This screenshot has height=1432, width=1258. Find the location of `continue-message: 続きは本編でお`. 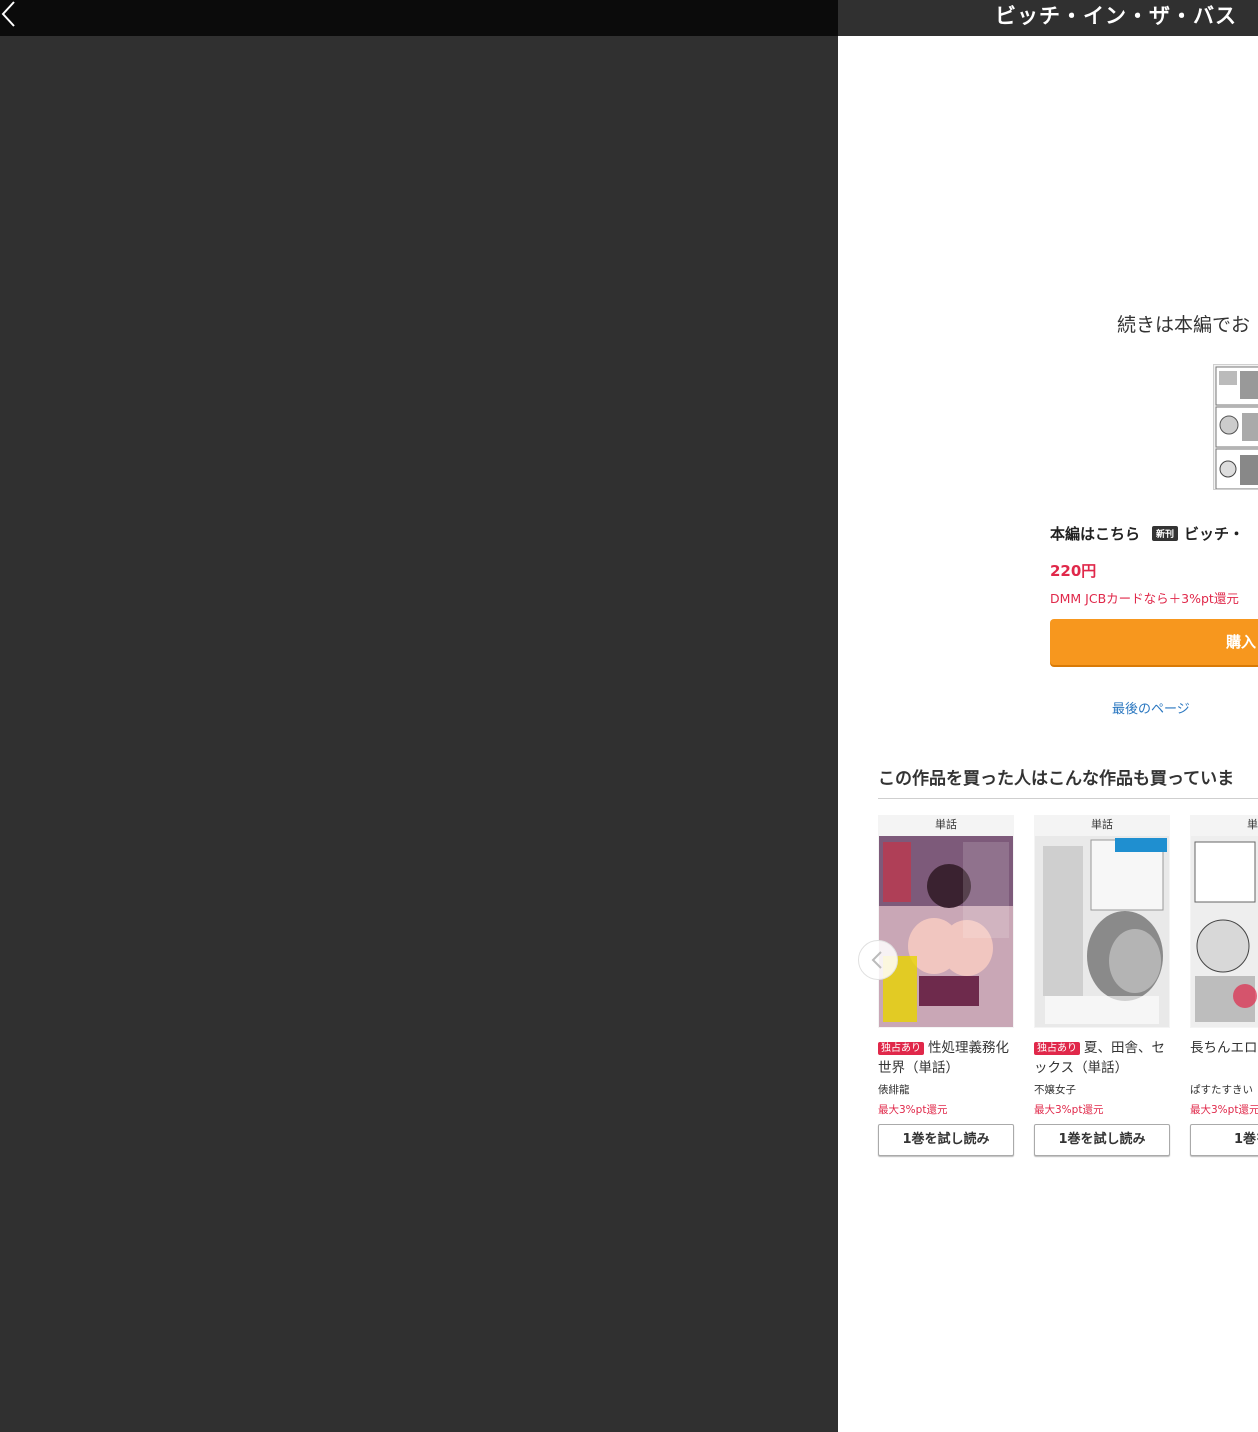

continue-message: 続きは本編でお is located at coordinates (1184, 325).